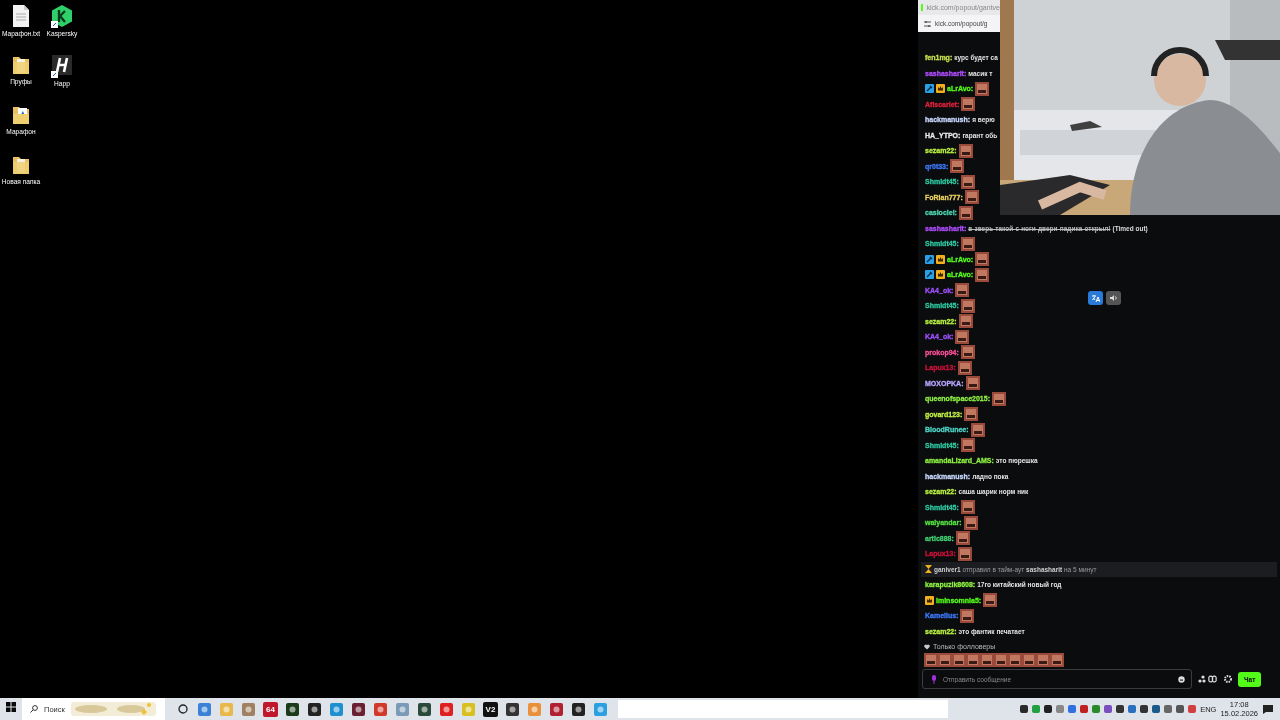 The width and height of the screenshot is (1280, 720). What do you see at coordinates (1268, 709) in the screenshot?
I see `notification-icon` at bounding box center [1268, 709].